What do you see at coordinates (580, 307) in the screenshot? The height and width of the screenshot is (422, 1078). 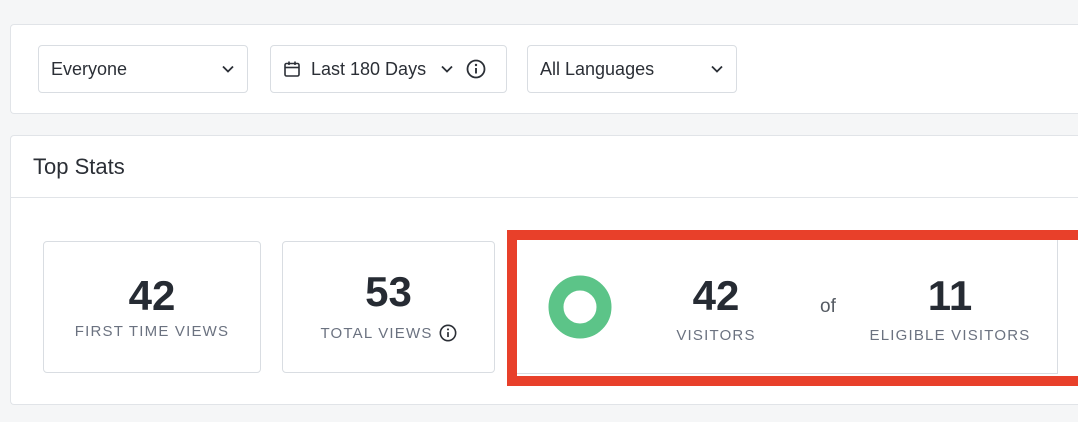 I see `visitors-donut-chart` at bounding box center [580, 307].